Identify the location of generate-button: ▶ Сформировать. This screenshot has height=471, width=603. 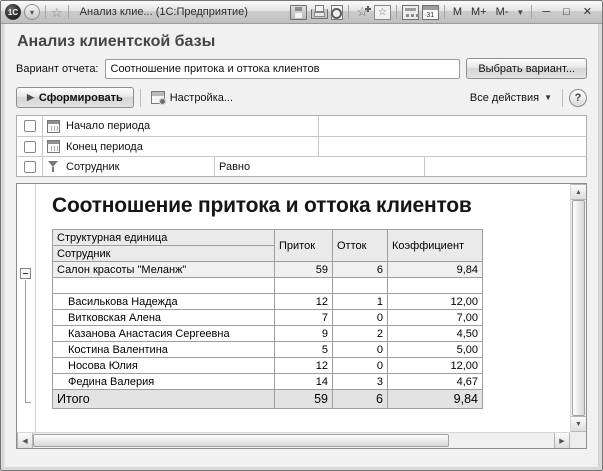
(75, 97).